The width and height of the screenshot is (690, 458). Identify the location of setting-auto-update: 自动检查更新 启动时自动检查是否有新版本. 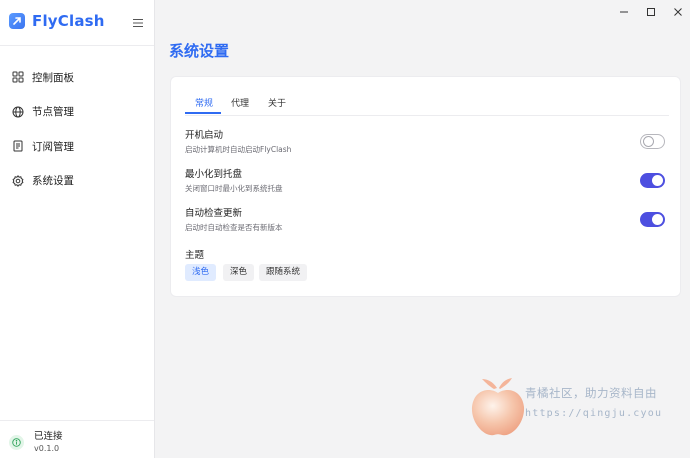
(234, 220).